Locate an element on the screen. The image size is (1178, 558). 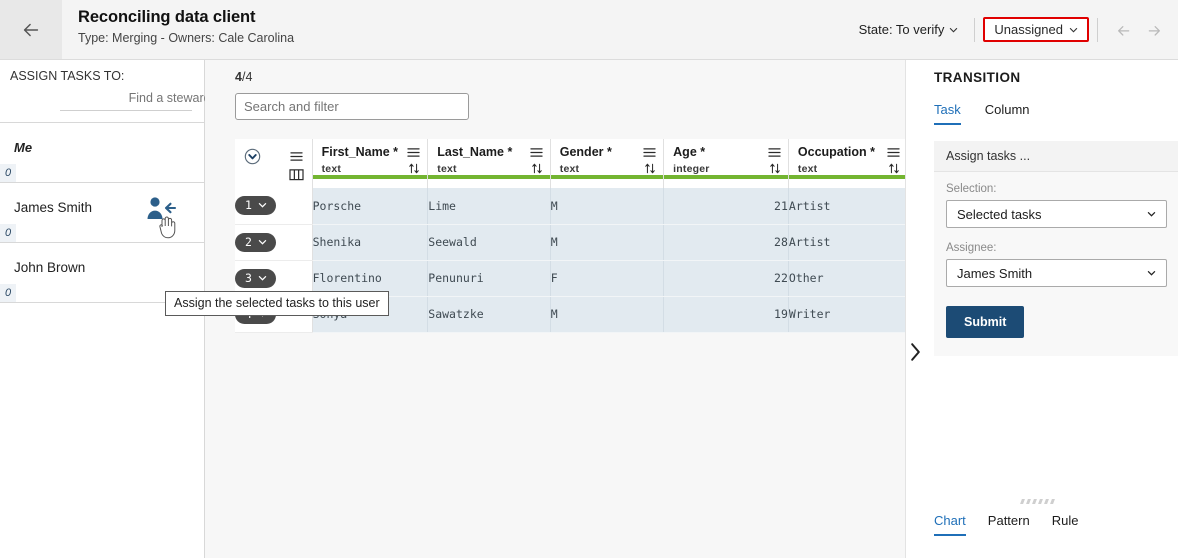
row-selector-cell: 1 is located at coordinates (274, 206).